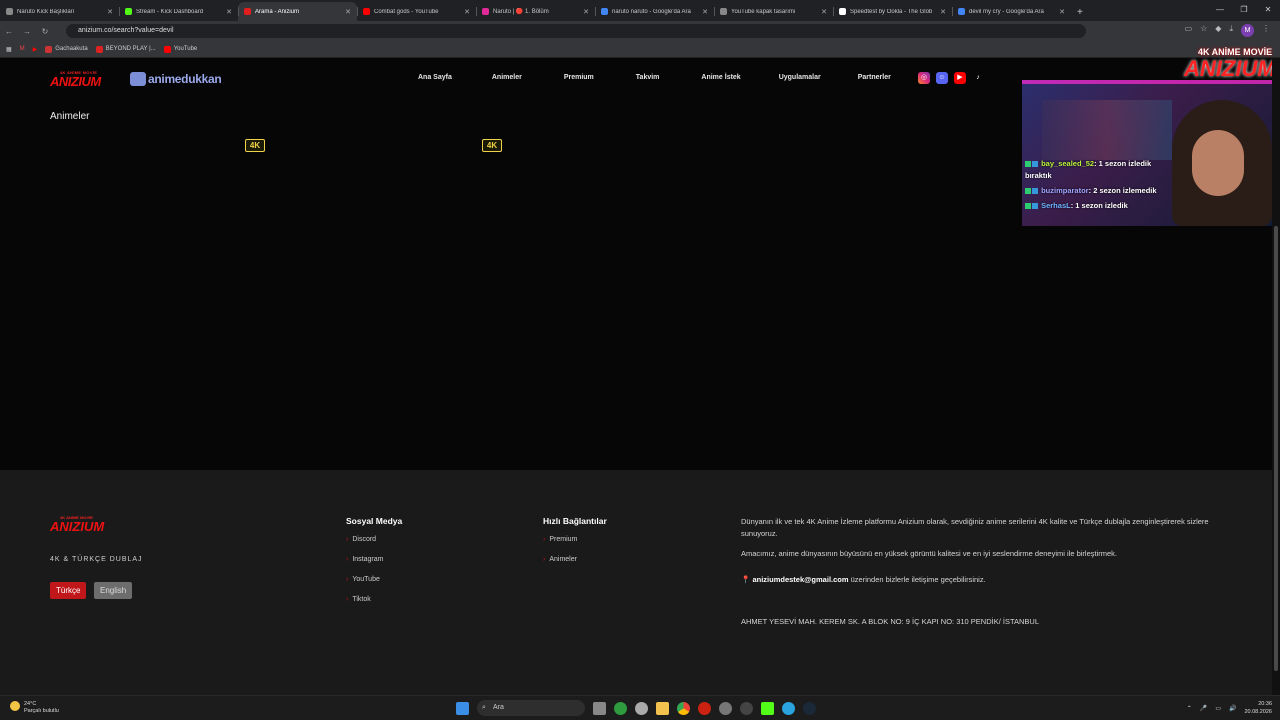 The image size is (1280, 720). What do you see at coordinates (96, 559) in the screenshot?
I see `footer-tagline: 4K & TÜRKÇE DUBLAJ` at bounding box center [96, 559].